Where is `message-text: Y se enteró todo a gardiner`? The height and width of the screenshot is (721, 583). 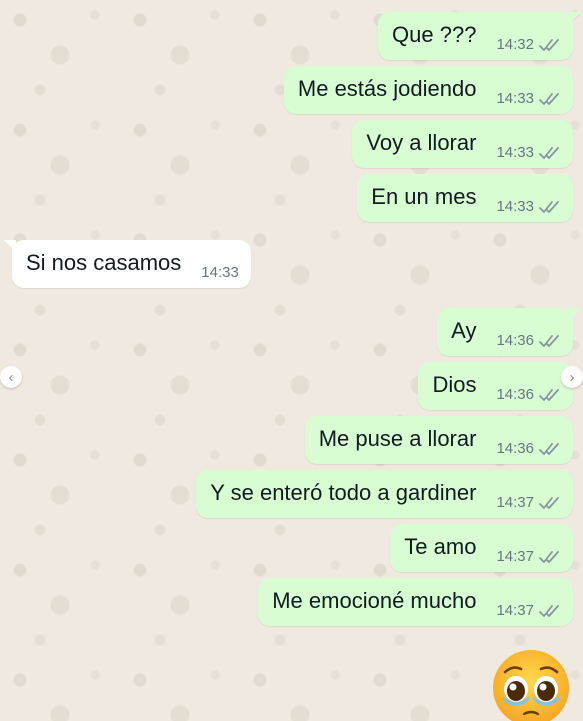 message-text: Y se enteró todo a gardiner is located at coordinates (343, 492).